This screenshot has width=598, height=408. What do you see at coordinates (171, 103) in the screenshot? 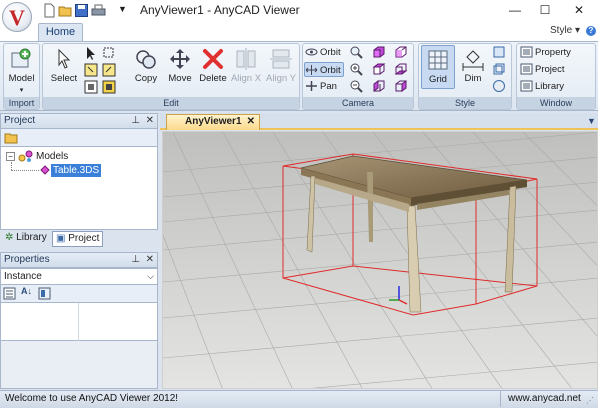
I see `group-edit-label: Edit` at bounding box center [171, 103].